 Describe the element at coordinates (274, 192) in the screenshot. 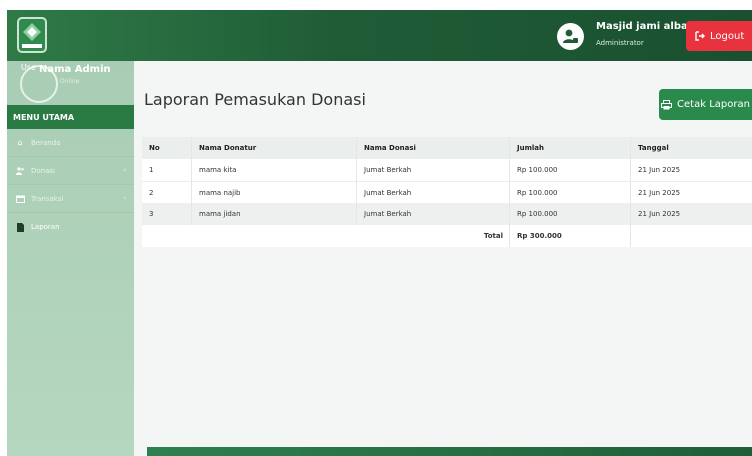

I see `cell-donor-name: mama najib` at that location.